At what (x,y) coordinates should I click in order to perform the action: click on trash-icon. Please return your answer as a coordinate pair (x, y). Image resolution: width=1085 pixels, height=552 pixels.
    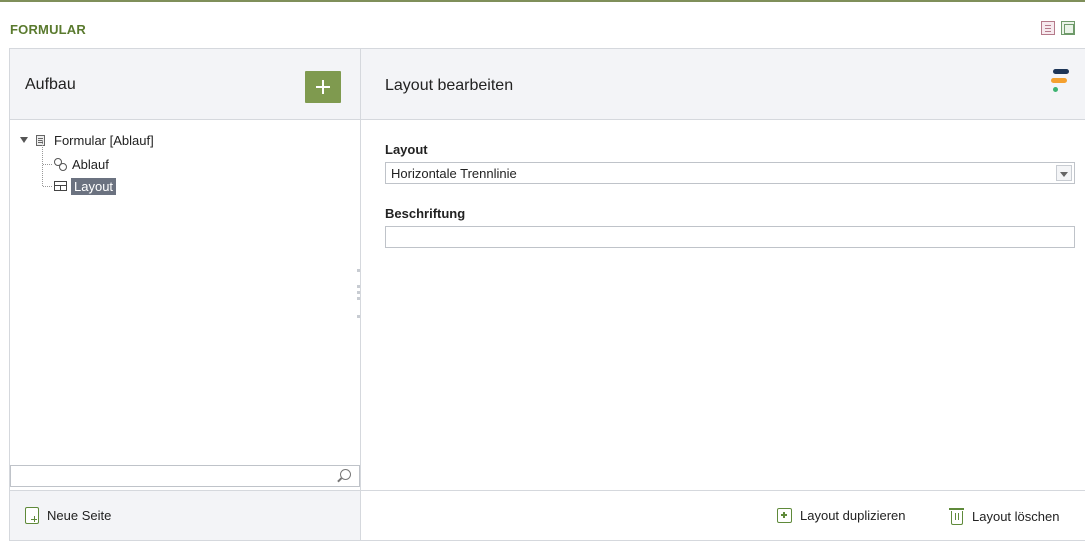
    Looking at the image, I should click on (956, 516).